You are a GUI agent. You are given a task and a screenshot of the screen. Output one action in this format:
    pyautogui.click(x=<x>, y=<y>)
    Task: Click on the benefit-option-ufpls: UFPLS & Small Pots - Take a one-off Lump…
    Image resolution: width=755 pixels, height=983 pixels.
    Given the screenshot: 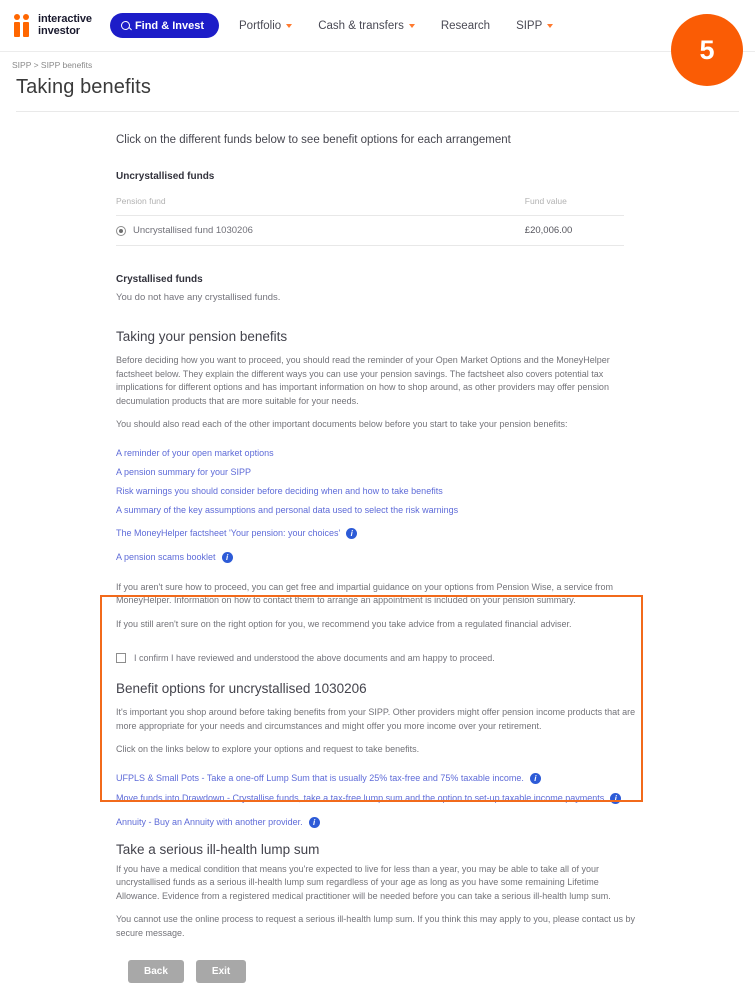 What is the action you would take?
    pyautogui.click(x=376, y=778)
    